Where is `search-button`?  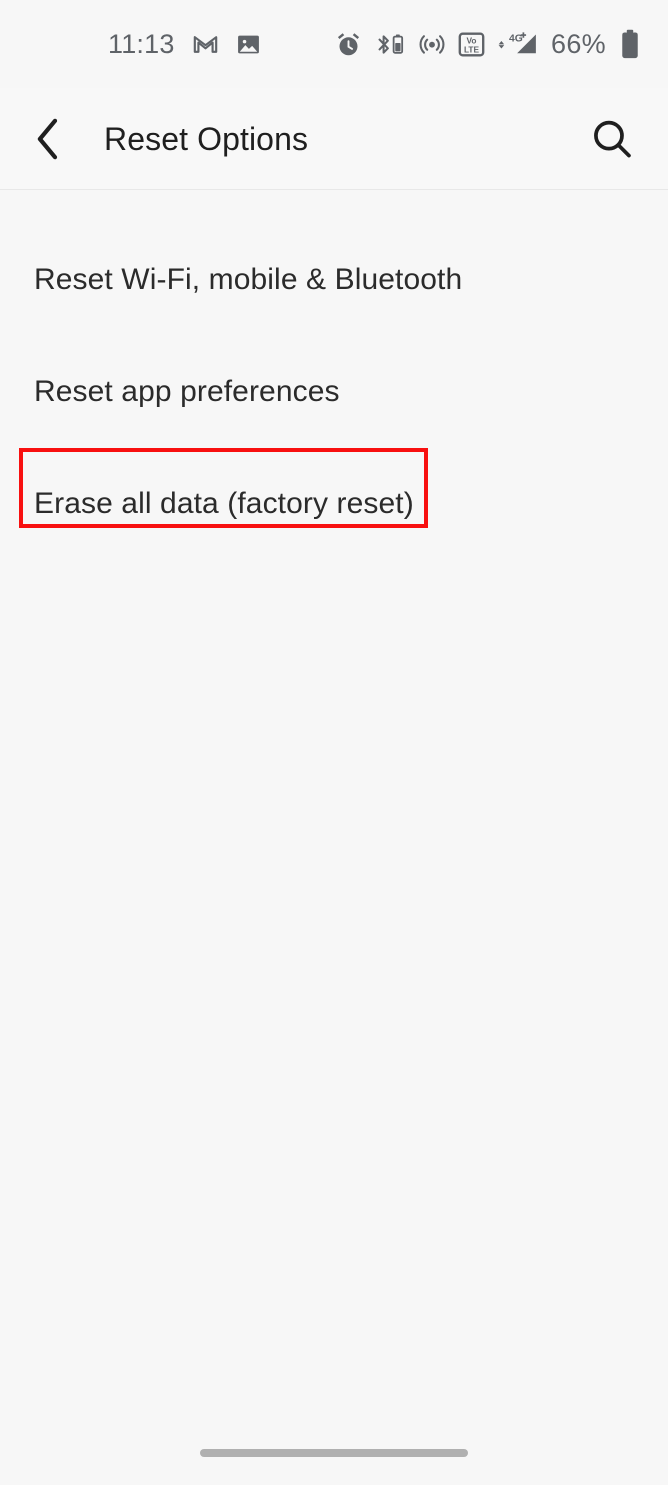 search-button is located at coordinates (612, 139).